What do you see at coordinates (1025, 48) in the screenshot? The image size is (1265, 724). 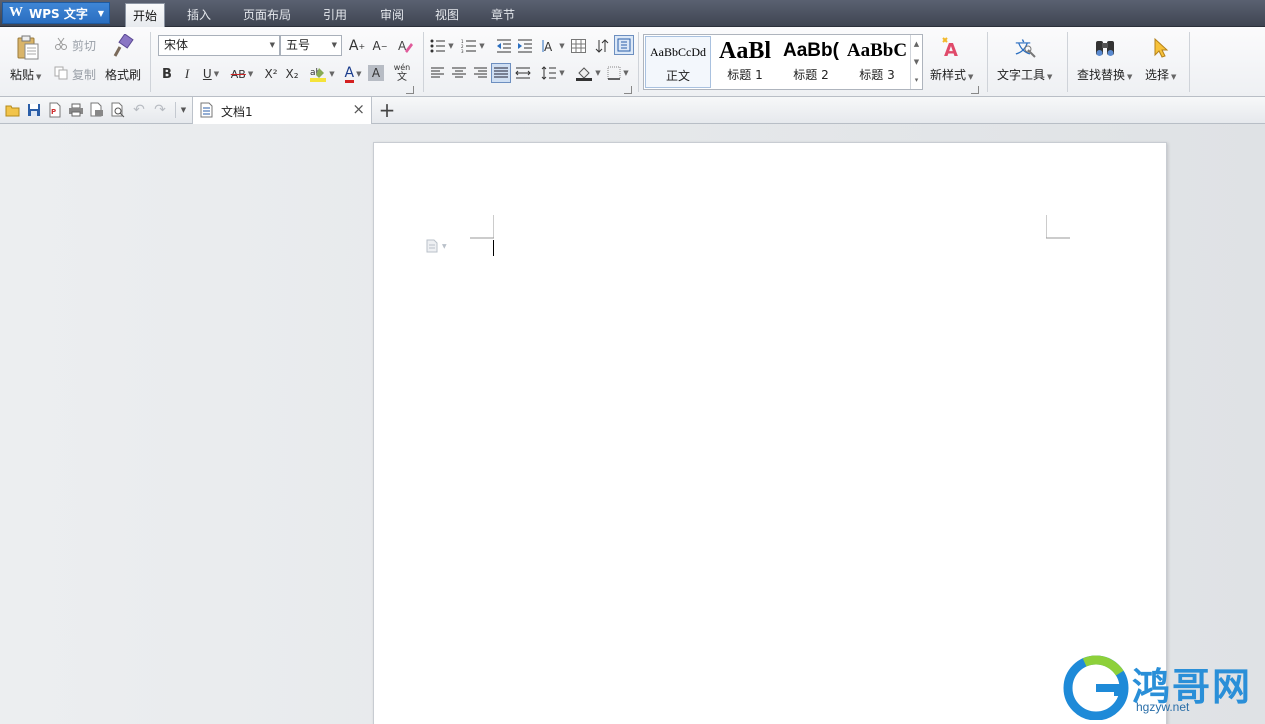 I see `text-tools-icon: 文` at bounding box center [1025, 48].